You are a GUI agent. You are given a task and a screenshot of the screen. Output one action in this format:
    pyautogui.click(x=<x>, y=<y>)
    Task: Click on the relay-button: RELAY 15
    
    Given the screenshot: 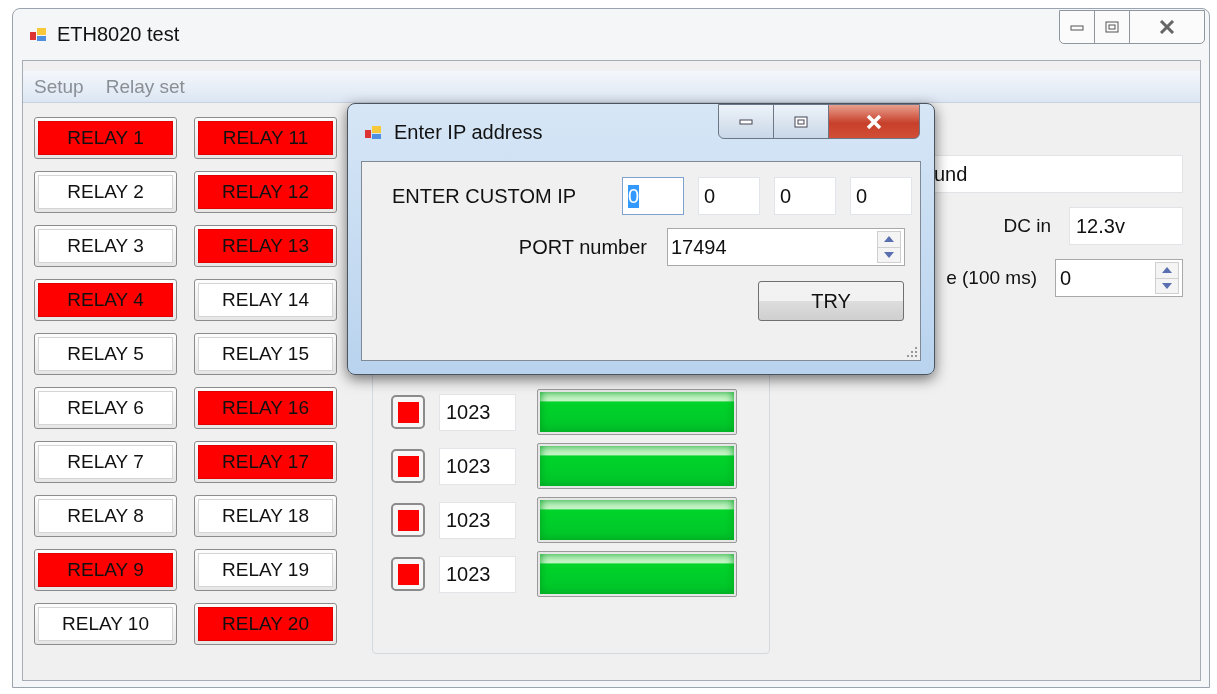 What is the action you would take?
    pyautogui.click(x=265, y=354)
    